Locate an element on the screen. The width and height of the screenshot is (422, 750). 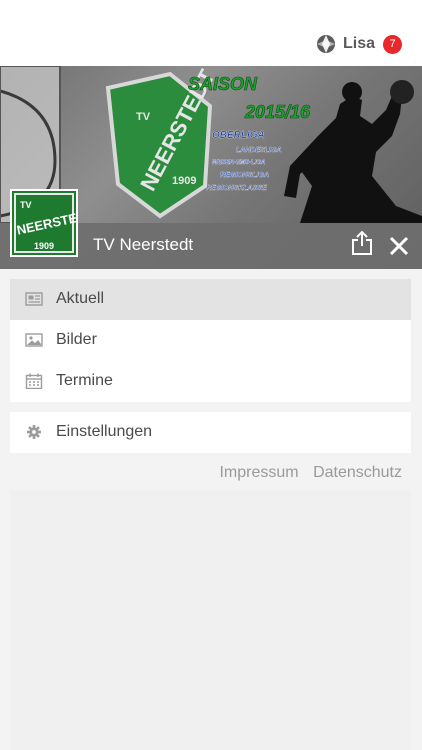
footer-links: Impressum Datenschutz is located at coordinates (305, 473).